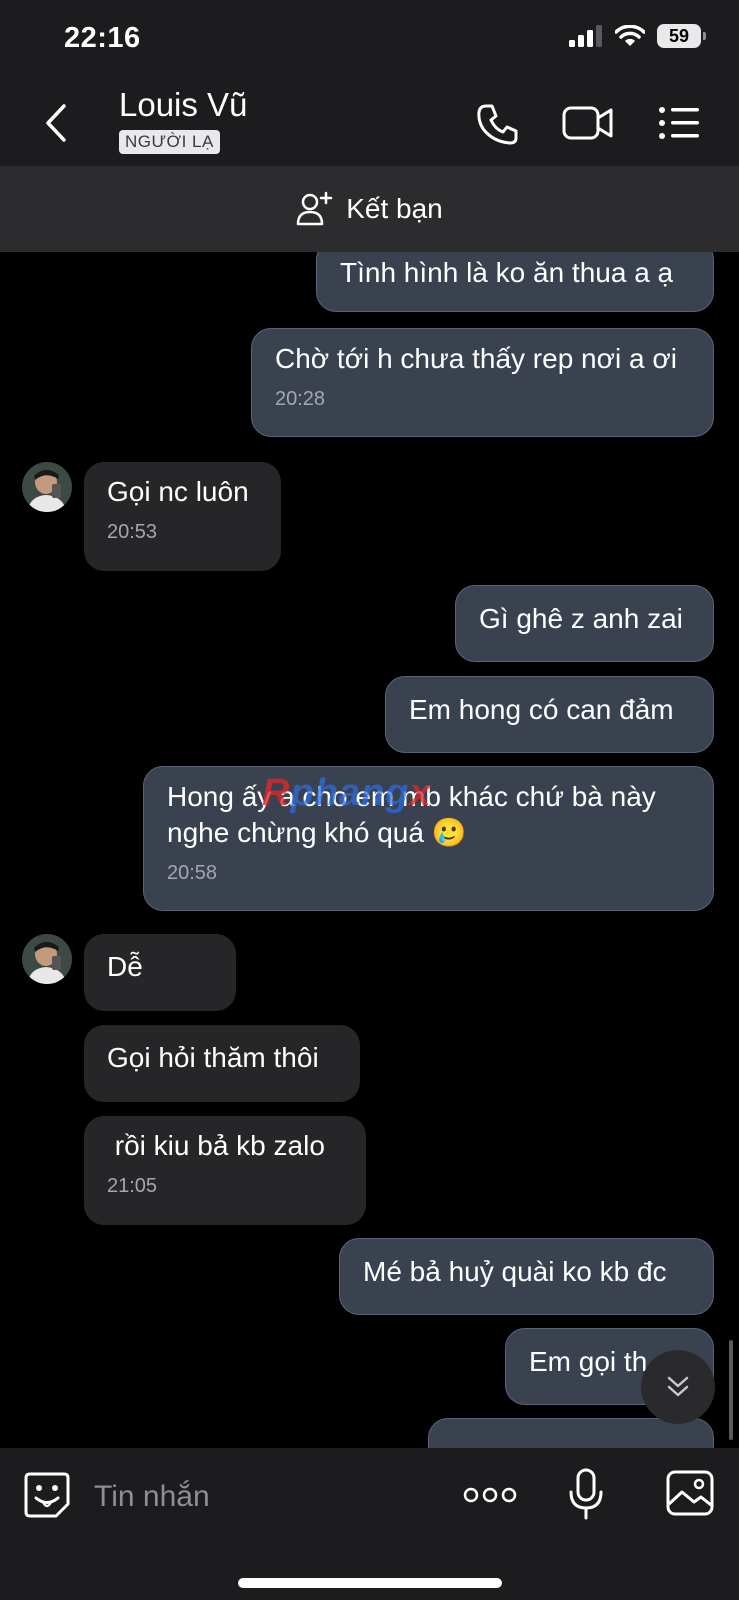 This screenshot has width=739, height=1600. I want to click on contact-name: Louis Vũ, so click(183, 105).